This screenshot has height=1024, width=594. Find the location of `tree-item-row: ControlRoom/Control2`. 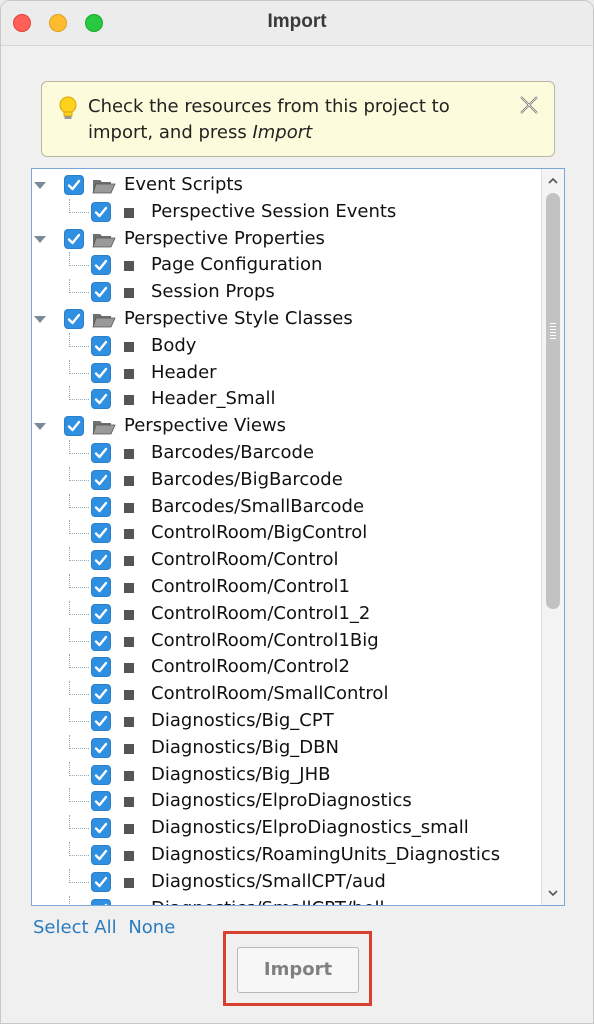

tree-item-row: ControlRoom/Control2 is located at coordinates (286, 667).